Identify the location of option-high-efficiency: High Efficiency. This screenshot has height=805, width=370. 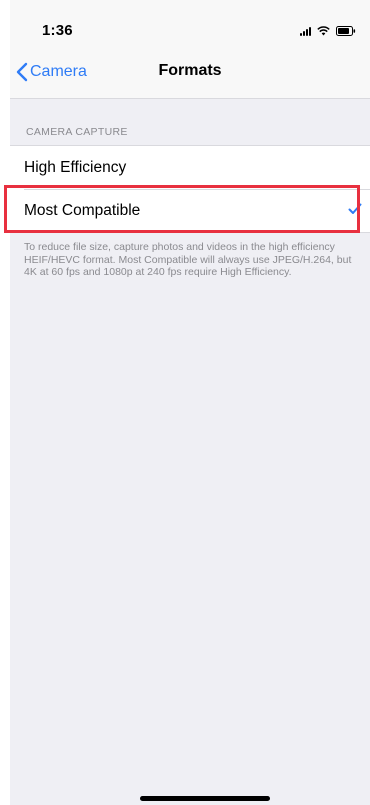
(190, 167).